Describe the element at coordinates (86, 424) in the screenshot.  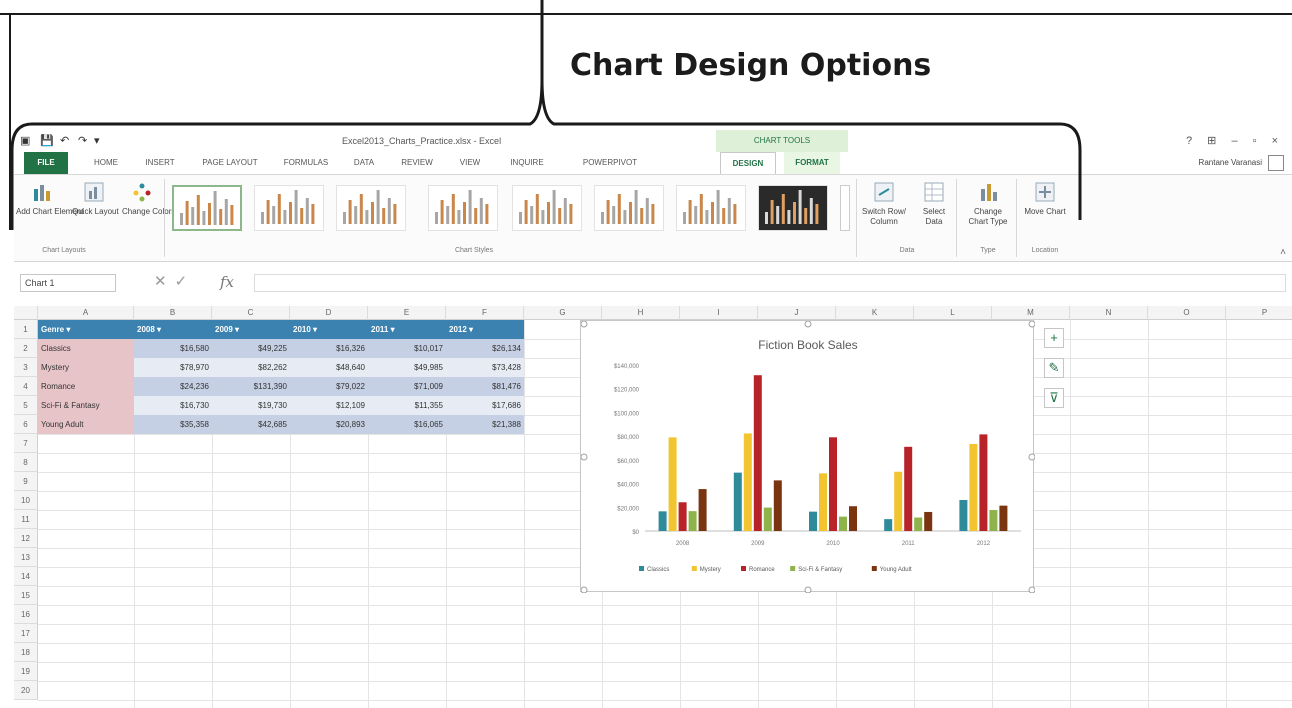
I see `genre-cell: Young Adult` at that location.